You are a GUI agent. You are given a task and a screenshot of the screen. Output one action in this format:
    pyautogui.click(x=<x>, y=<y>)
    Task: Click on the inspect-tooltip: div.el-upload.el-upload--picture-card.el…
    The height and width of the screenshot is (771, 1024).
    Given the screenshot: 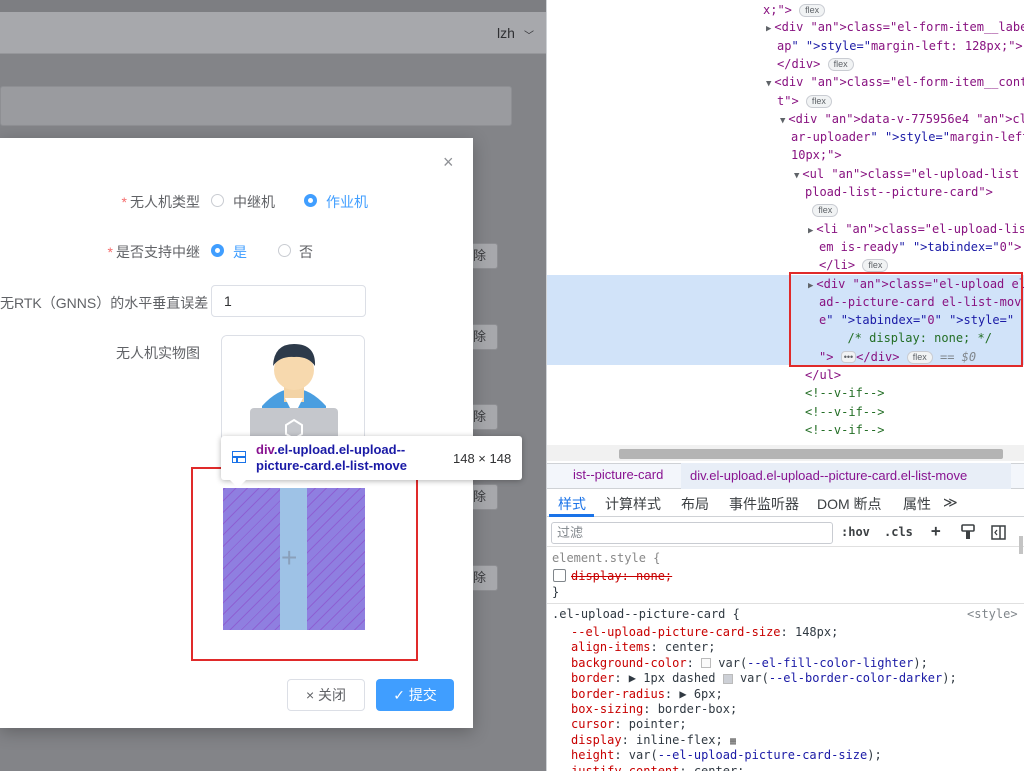 What is the action you would take?
    pyautogui.click(x=371, y=462)
    